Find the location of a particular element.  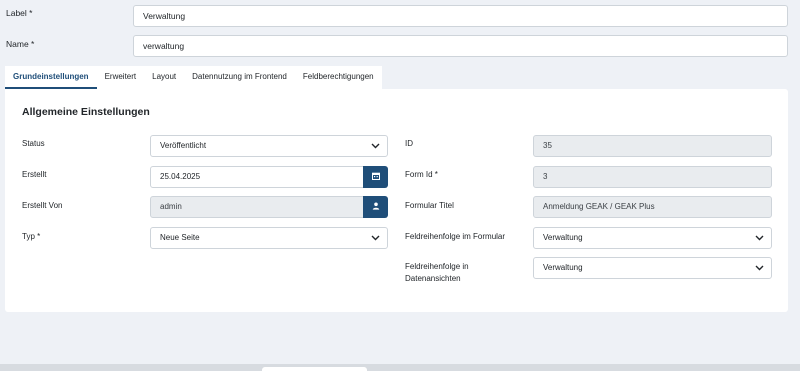

name-input: verwaltung is located at coordinates (460, 46).